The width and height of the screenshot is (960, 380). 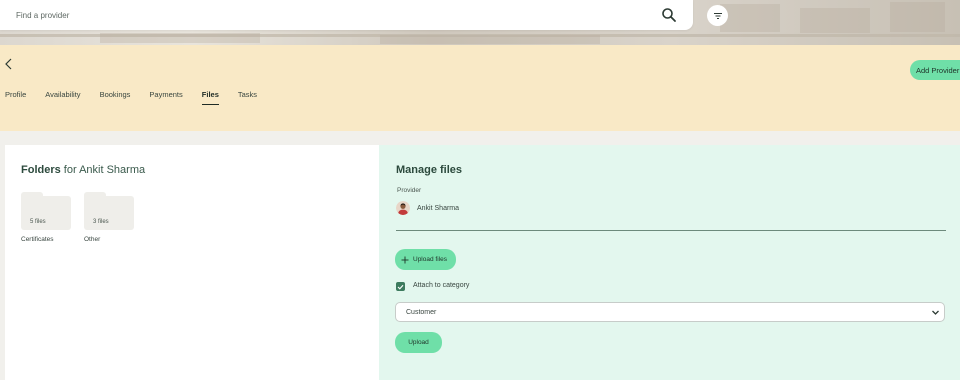 I want to click on check-icon, so click(x=400, y=287).